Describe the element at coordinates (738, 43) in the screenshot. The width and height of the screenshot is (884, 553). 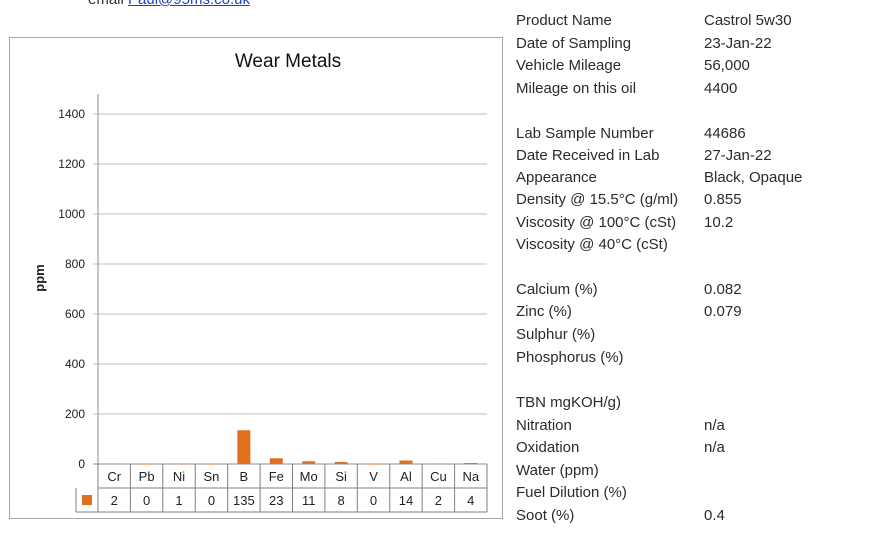
I see `report-value: 23-Jan-22` at that location.